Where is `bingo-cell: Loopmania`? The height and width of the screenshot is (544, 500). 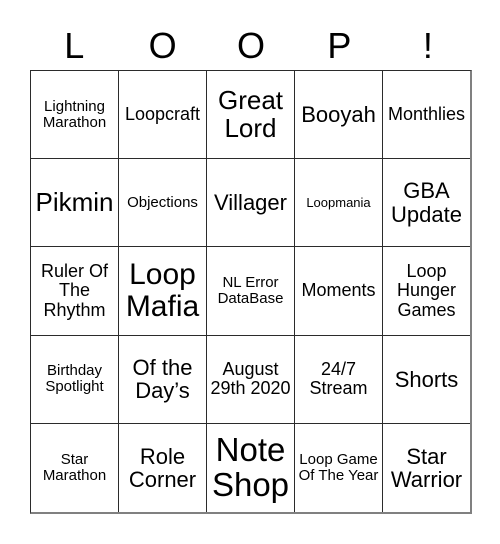 bingo-cell: Loopmania is located at coordinates (339, 203).